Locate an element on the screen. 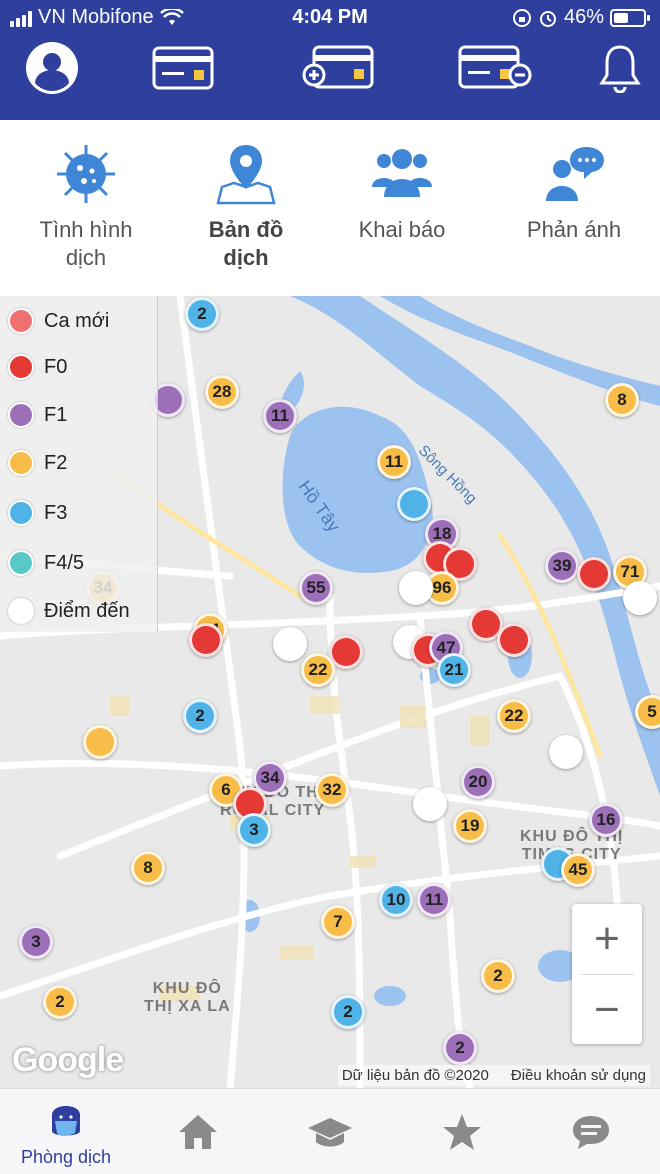 This screenshot has height=1174, width=660. case-marker: 21 is located at coordinates (454, 670).